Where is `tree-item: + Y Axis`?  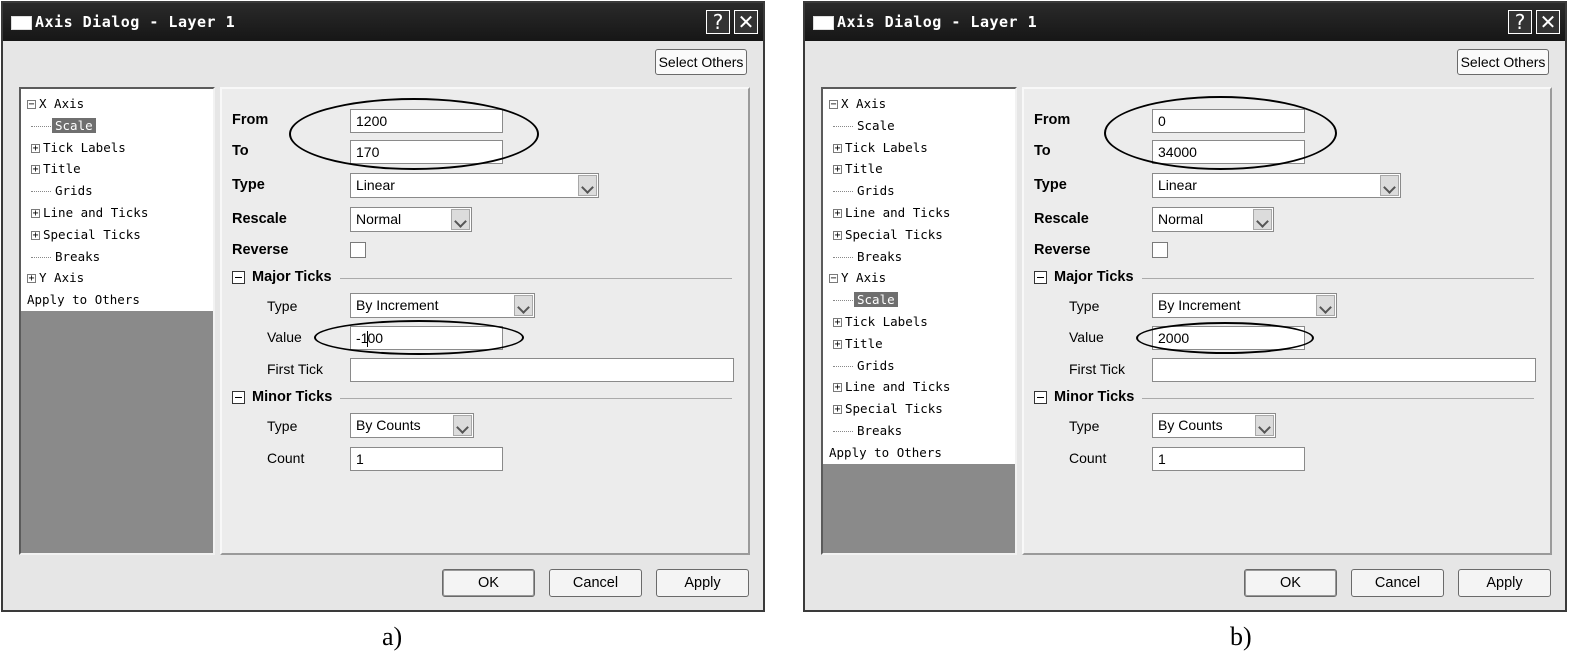
tree-item: + Y Axis is located at coordinates (117, 278).